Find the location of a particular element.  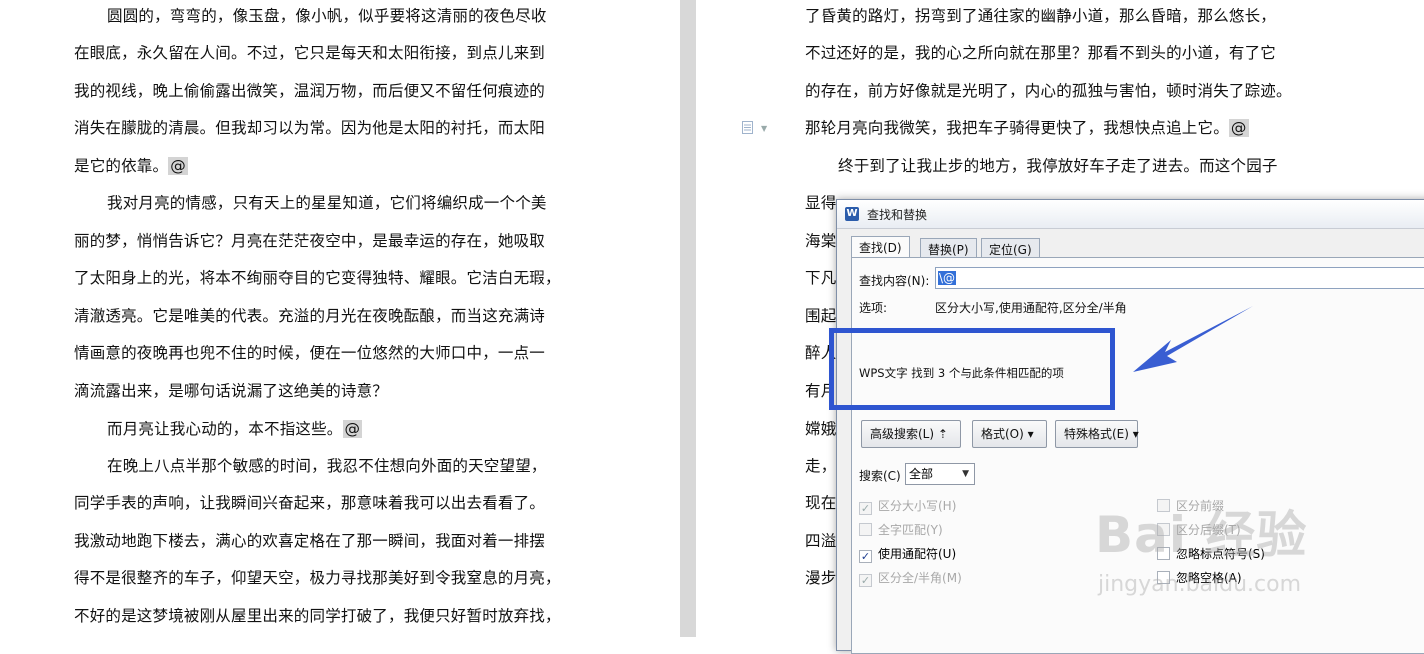

text-segment: 是它的依靠。 is located at coordinates (121, 166).